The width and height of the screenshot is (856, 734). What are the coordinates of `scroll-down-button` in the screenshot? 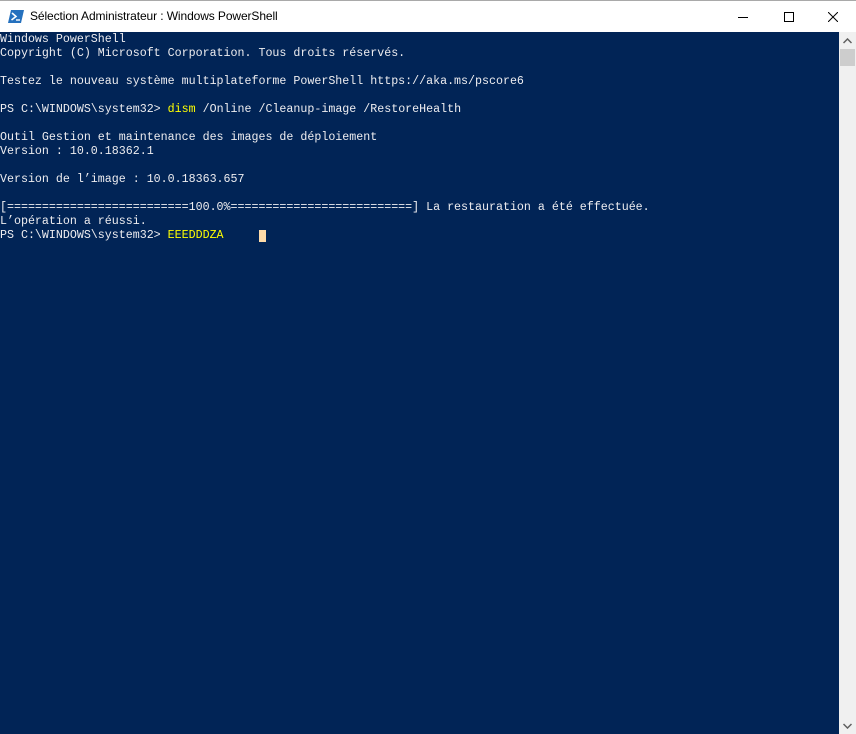 It's located at (847, 725).